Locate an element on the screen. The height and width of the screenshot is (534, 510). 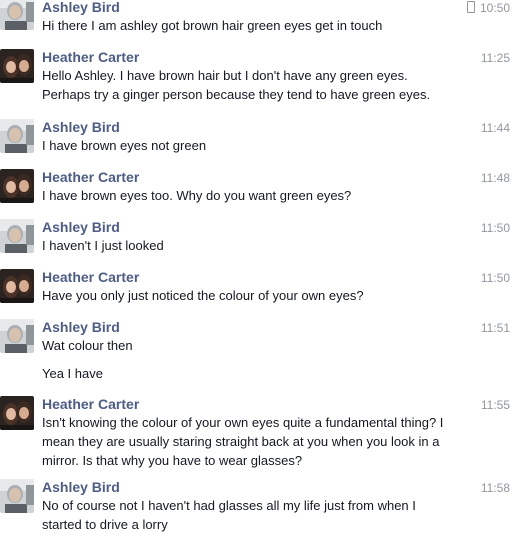
message-text-followup: Yea I have is located at coordinates (248, 373).